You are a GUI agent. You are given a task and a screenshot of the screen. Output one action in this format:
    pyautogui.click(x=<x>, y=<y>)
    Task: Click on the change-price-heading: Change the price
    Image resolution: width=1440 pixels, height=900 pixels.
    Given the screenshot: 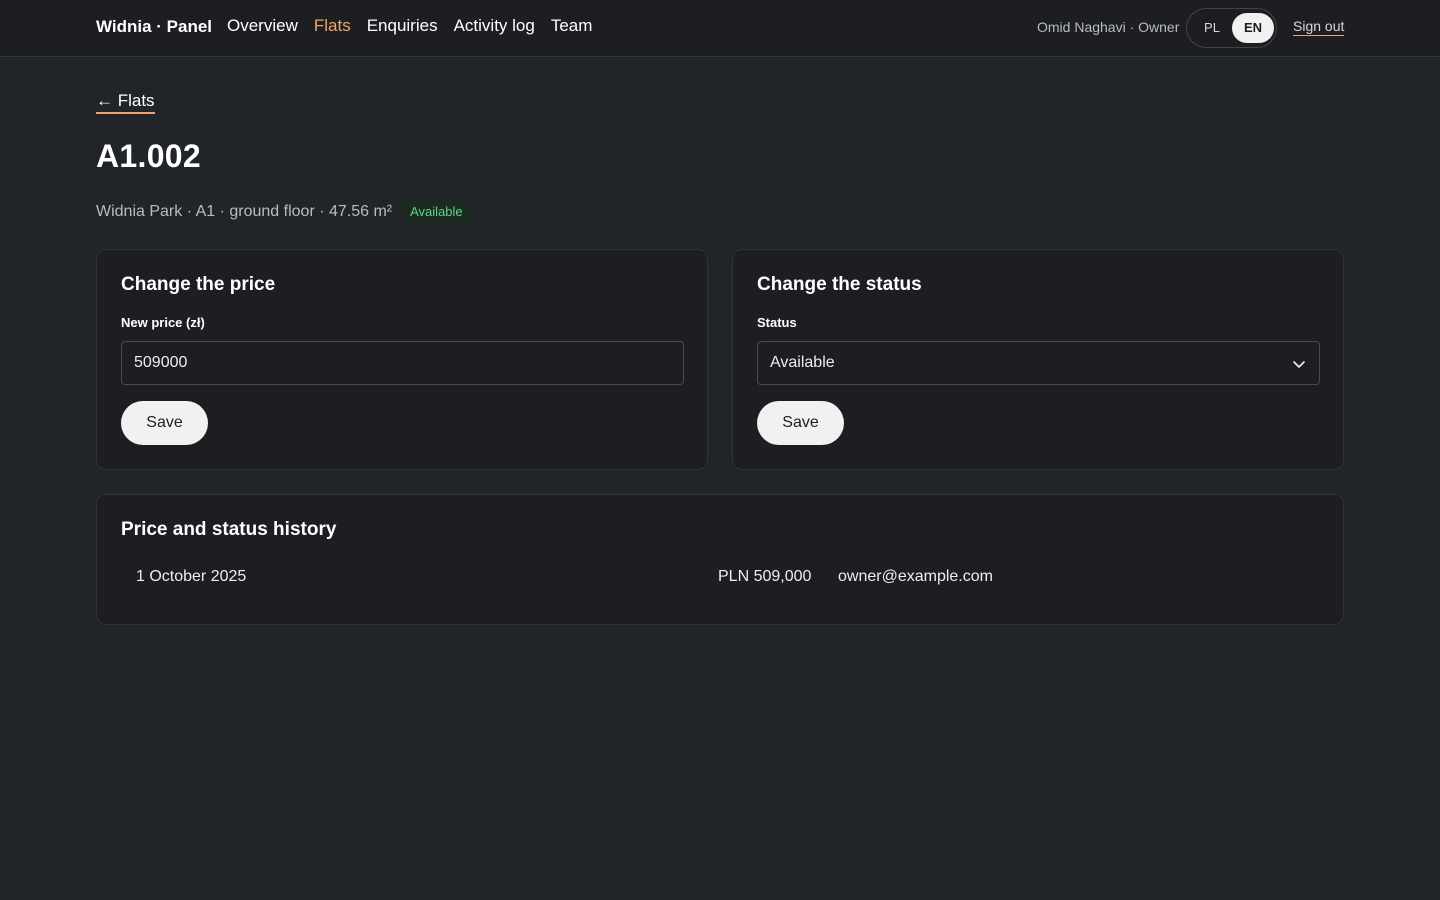 What is the action you would take?
    pyautogui.click(x=198, y=284)
    